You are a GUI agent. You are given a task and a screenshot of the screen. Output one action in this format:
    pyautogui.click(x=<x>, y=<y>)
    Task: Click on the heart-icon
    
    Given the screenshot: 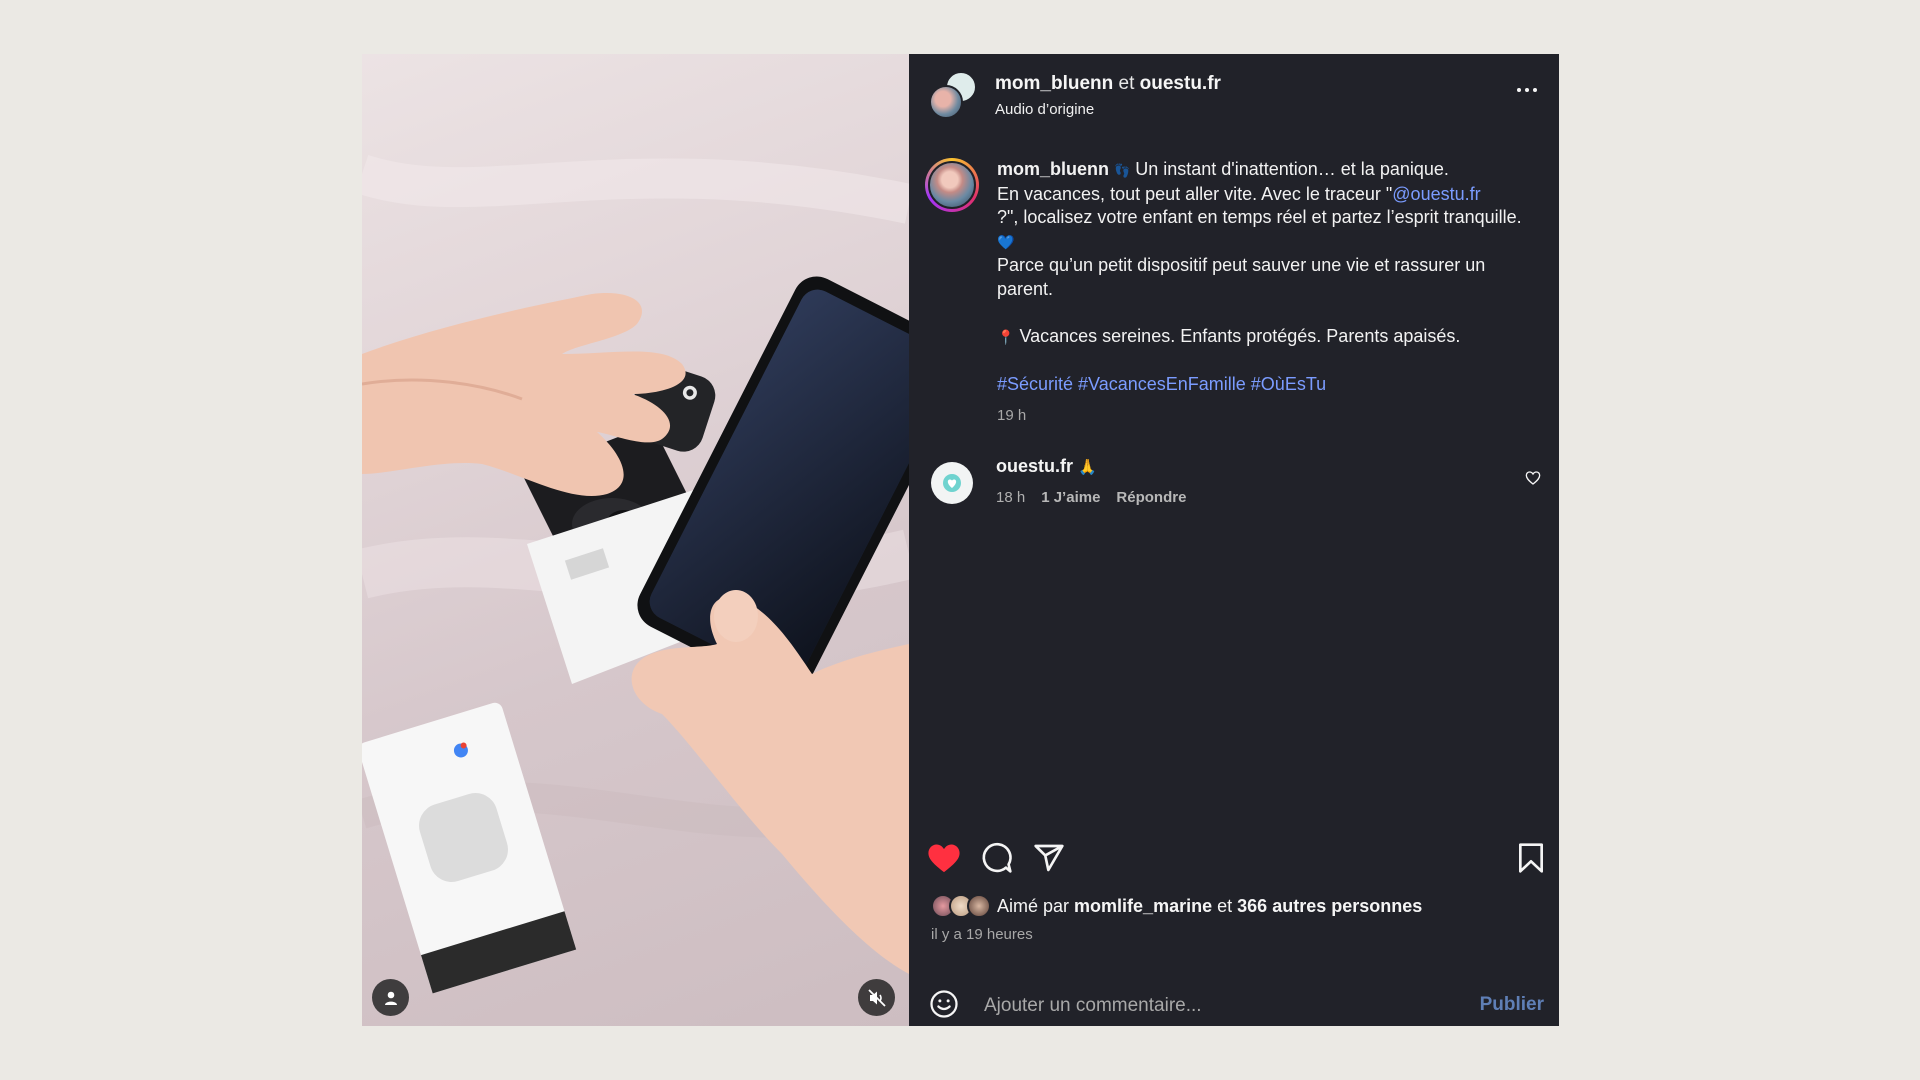 What is the action you would take?
    pyautogui.click(x=944, y=858)
    